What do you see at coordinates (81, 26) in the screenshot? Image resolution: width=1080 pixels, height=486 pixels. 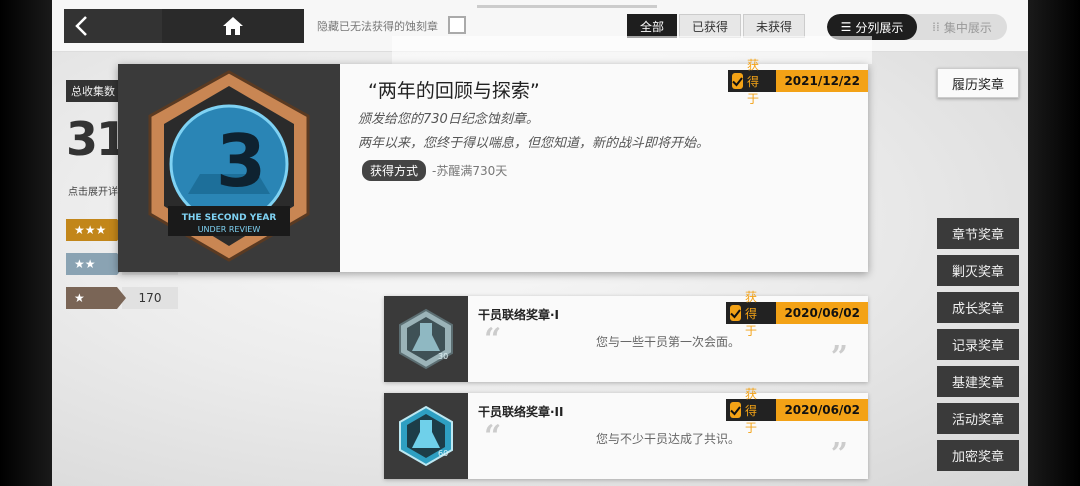 I see `back-arrow-icon` at bounding box center [81, 26].